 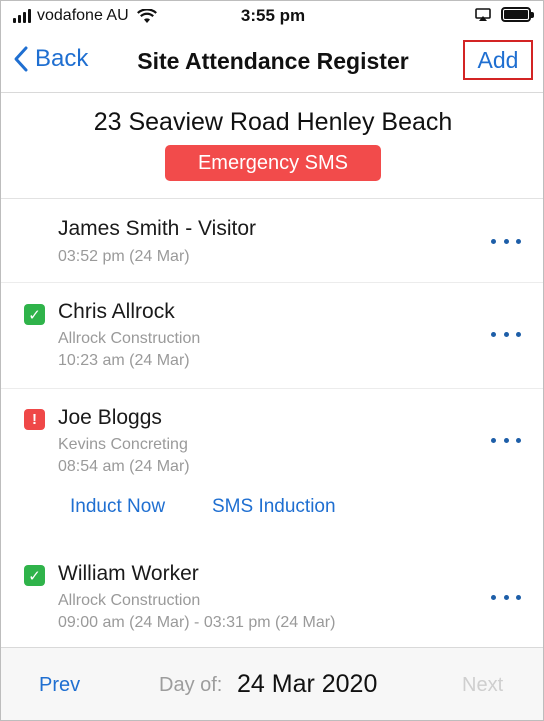 I want to click on emergency-sms-button: Emergency SMS, so click(x=273, y=163).